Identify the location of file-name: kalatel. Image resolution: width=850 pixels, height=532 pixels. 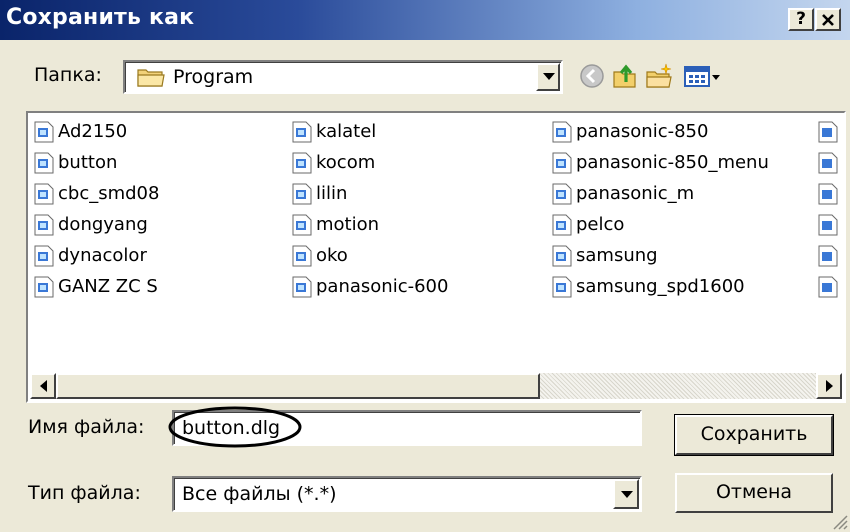
(346, 131).